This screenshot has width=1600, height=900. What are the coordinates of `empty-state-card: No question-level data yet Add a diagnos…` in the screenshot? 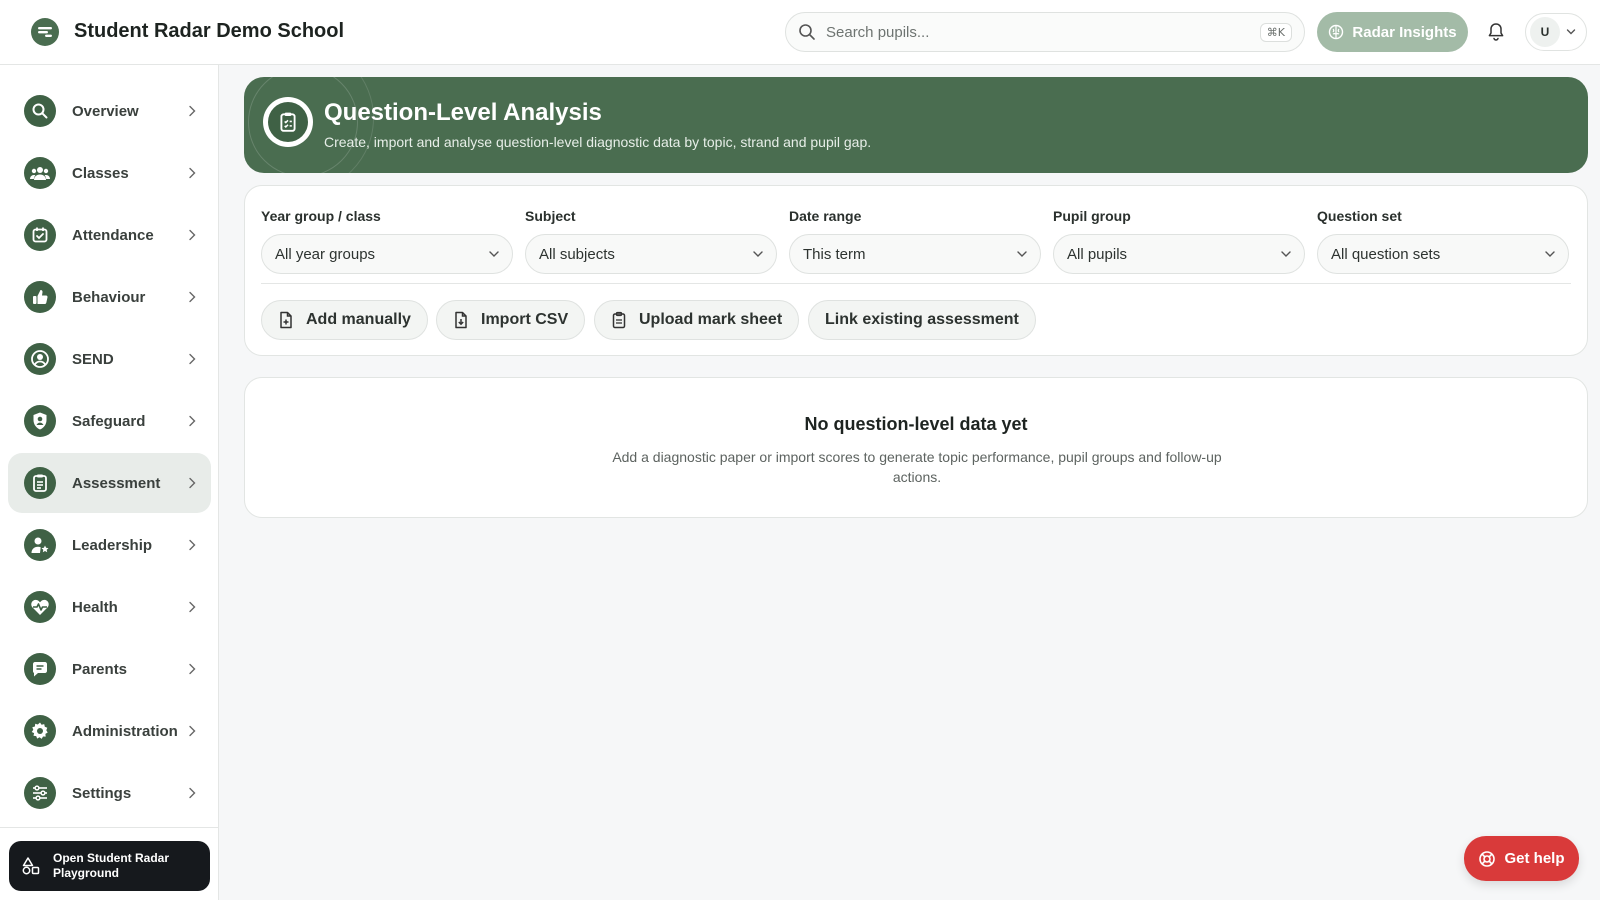 It's located at (916, 447).